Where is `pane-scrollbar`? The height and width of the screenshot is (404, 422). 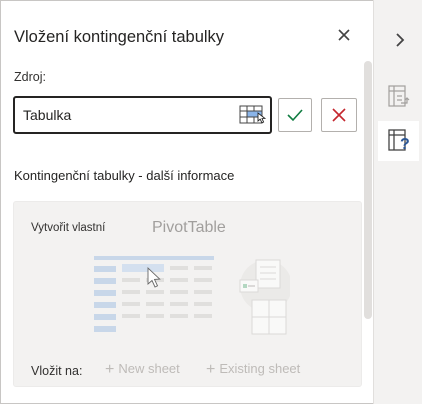
pane-scrollbar is located at coordinates (368, 190).